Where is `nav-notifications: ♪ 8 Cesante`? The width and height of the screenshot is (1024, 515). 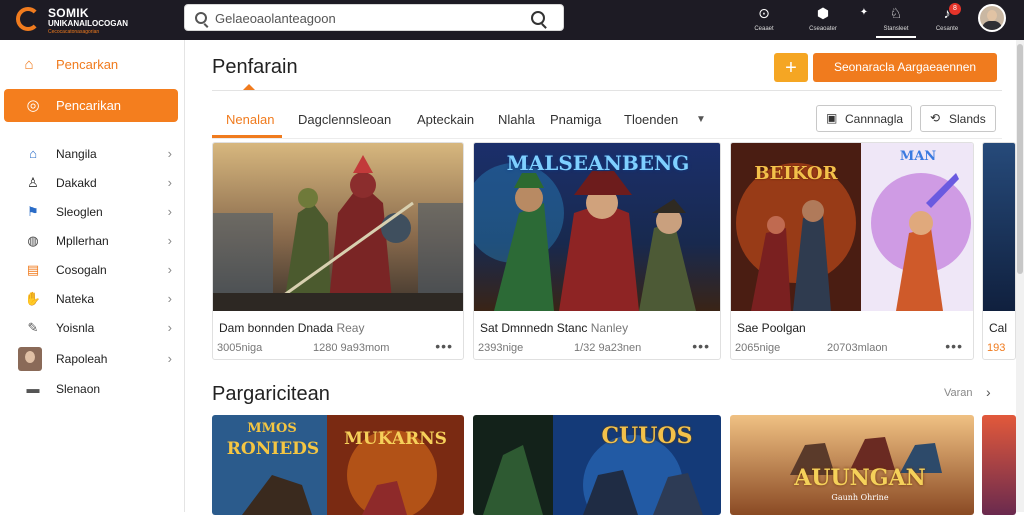
nav-notifications: ♪ 8 Cesante is located at coordinates (947, 20).